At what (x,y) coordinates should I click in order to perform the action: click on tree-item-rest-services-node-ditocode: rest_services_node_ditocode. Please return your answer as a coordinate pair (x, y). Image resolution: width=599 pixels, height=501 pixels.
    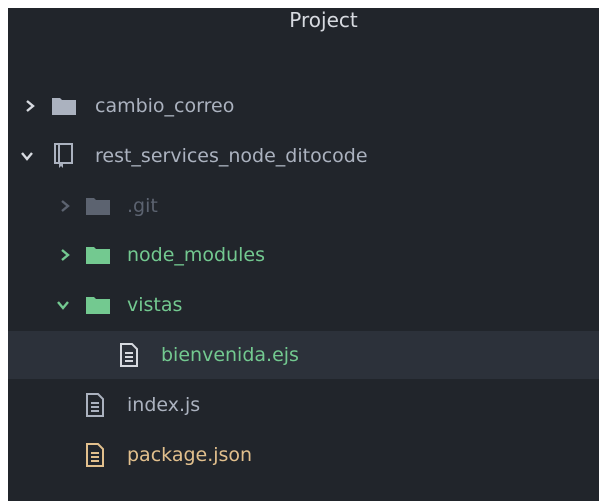
    Looking at the image, I should click on (303, 156).